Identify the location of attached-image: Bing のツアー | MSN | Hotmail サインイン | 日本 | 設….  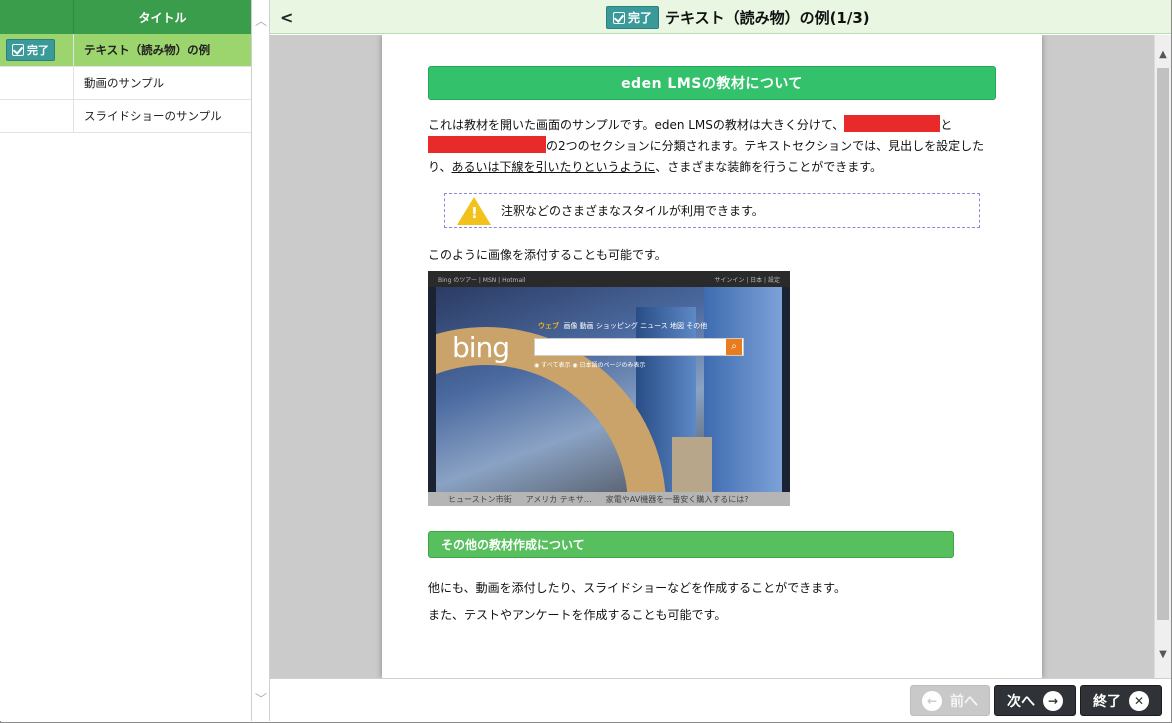
(609, 388).